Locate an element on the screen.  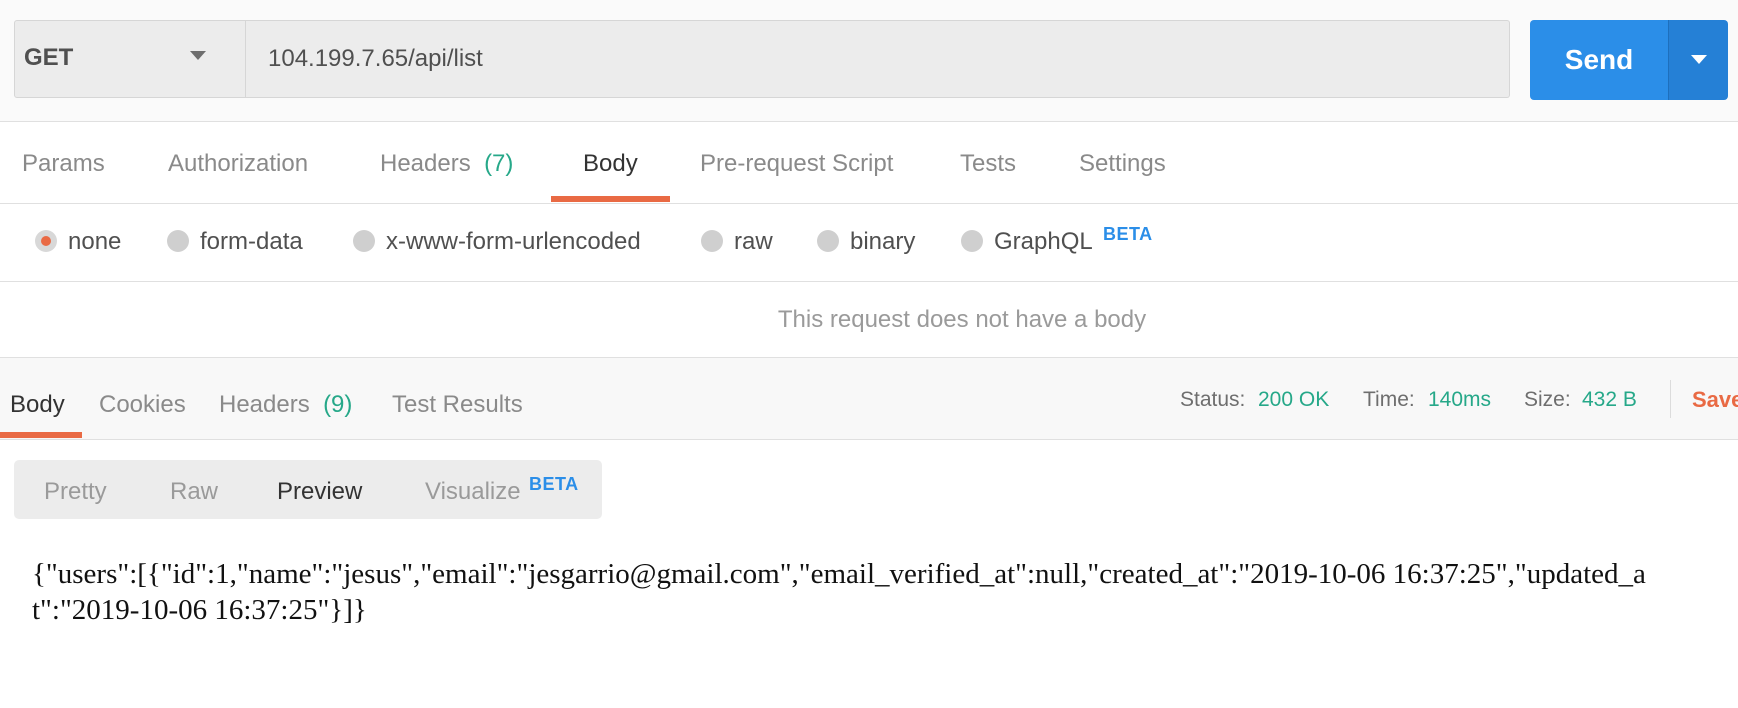
save-response-button: Save is located at coordinates (1715, 400).